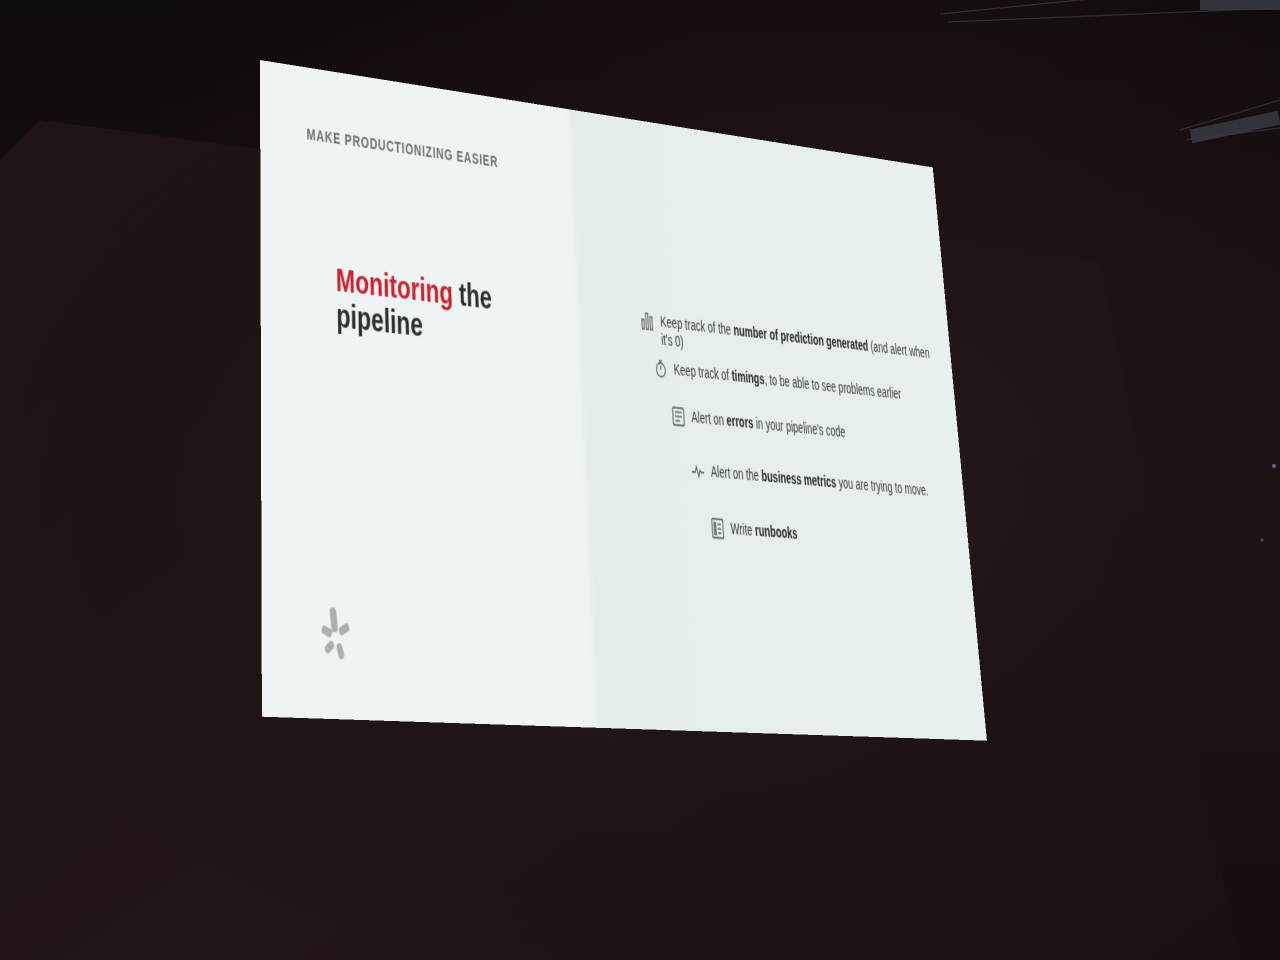 The image size is (1280, 960). What do you see at coordinates (448, 311) in the screenshot?
I see `slide-title: Monitoring the pipeline` at bounding box center [448, 311].